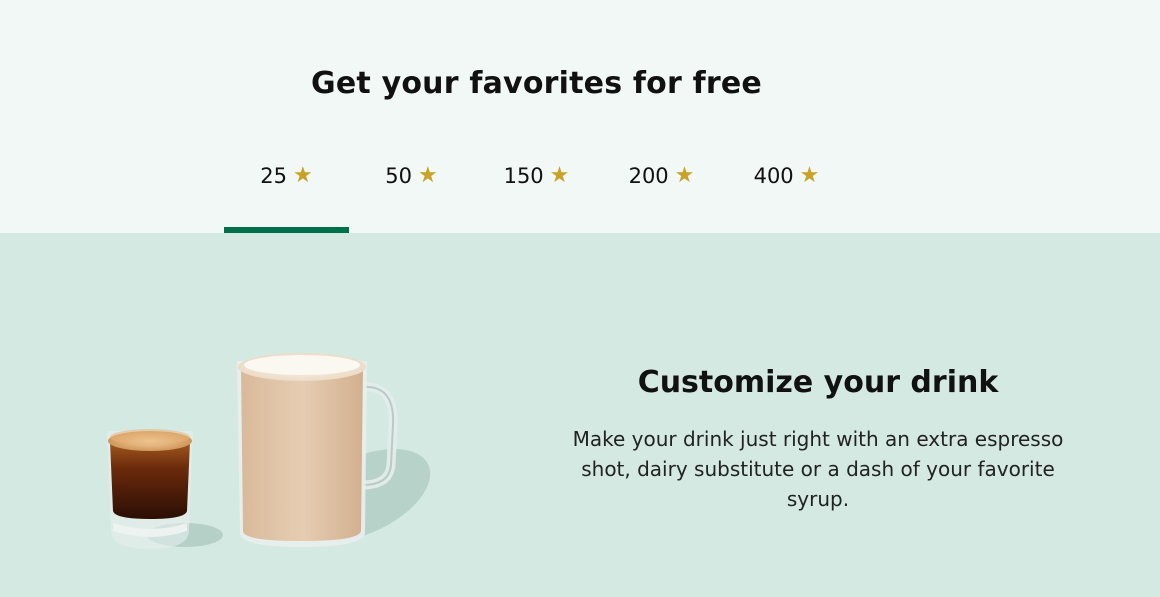 This screenshot has height=597, width=1160. I want to click on tab-200-stars: 200 ★, so click(661, 191).